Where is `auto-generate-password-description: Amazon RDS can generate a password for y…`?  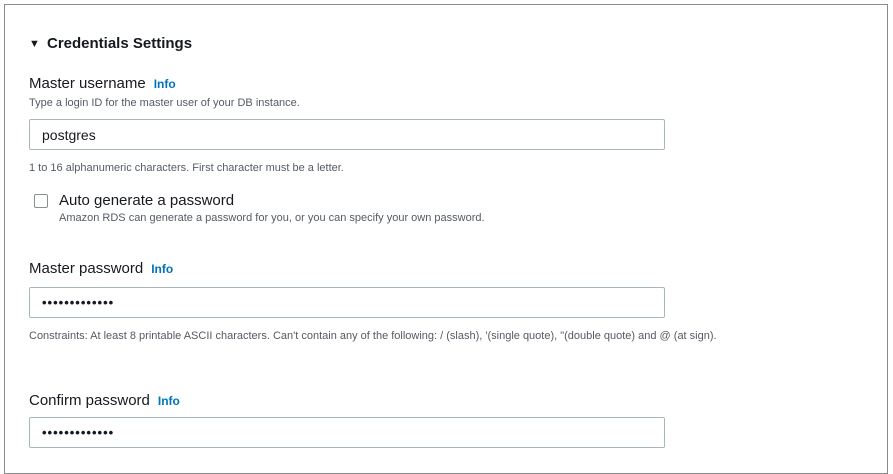
auto-generate-password-description: Amazon RDS can generate a password for y… is located at coordinates (272, 218).